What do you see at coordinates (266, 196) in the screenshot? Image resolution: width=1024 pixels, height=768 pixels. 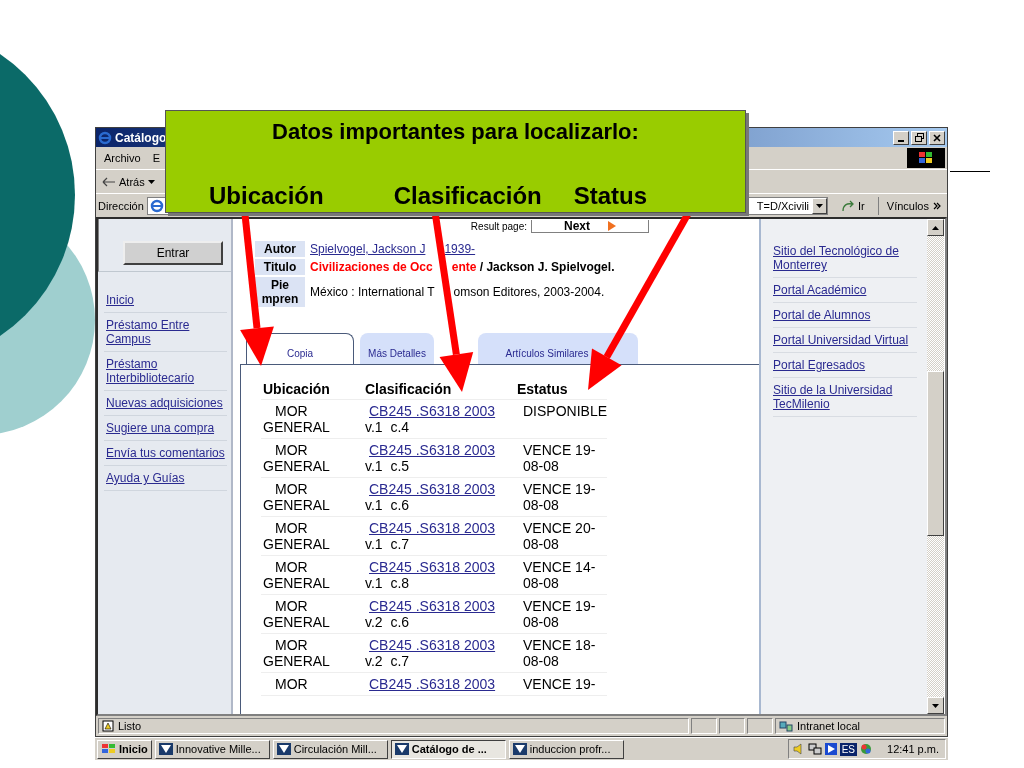 I see `callout-label: Ubicación` at bounding box center [266, 196].